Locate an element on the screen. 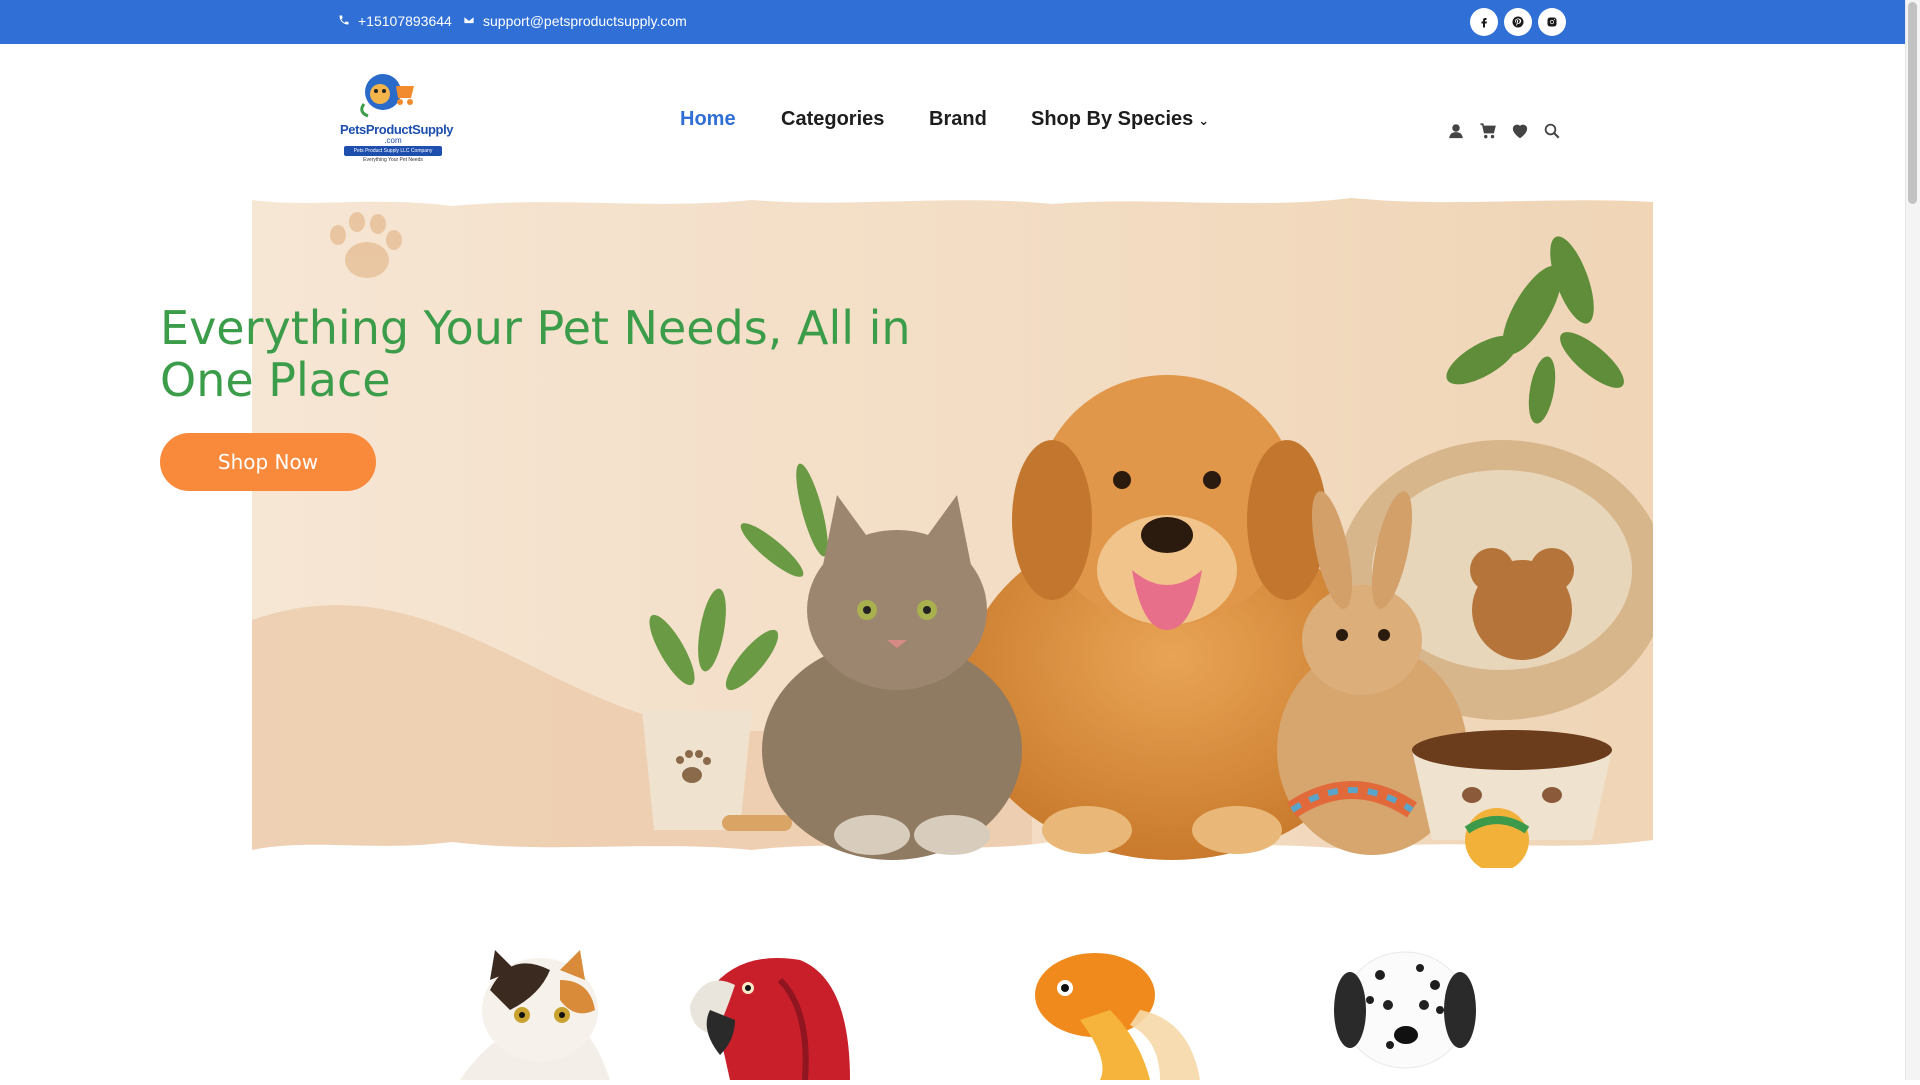 This screenshot has height=1085, width=1920. search-icon is located at coordinates (1552, 131).